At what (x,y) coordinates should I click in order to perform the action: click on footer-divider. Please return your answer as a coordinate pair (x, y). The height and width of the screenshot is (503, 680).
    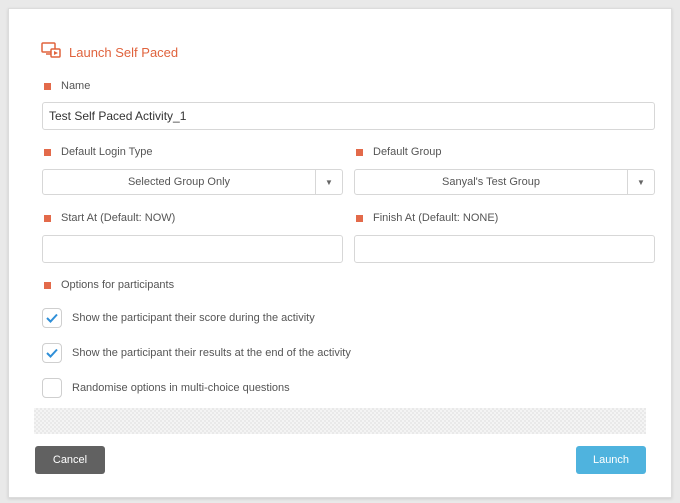
    Looking at the image, I should click on (340, 421).